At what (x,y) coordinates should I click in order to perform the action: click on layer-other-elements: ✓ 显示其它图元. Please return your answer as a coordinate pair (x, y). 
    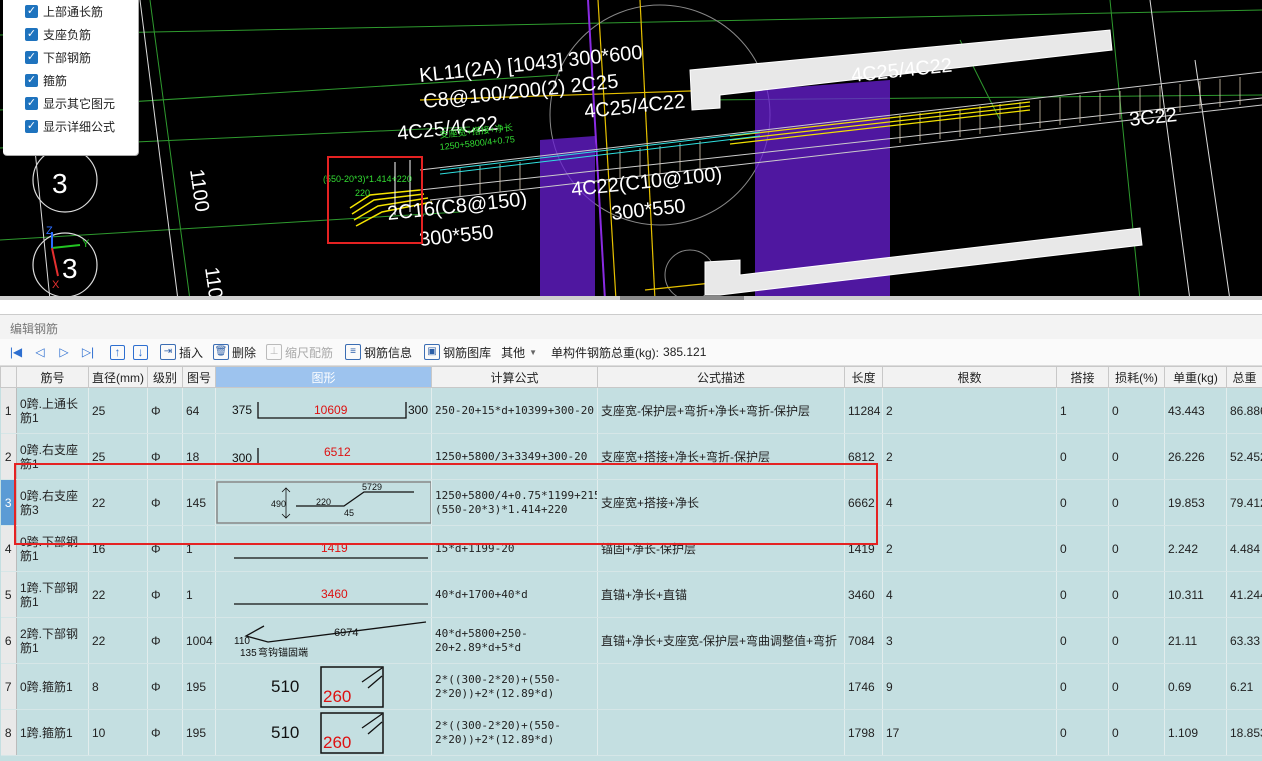
    Looking at the image, I should click on (70, 103).